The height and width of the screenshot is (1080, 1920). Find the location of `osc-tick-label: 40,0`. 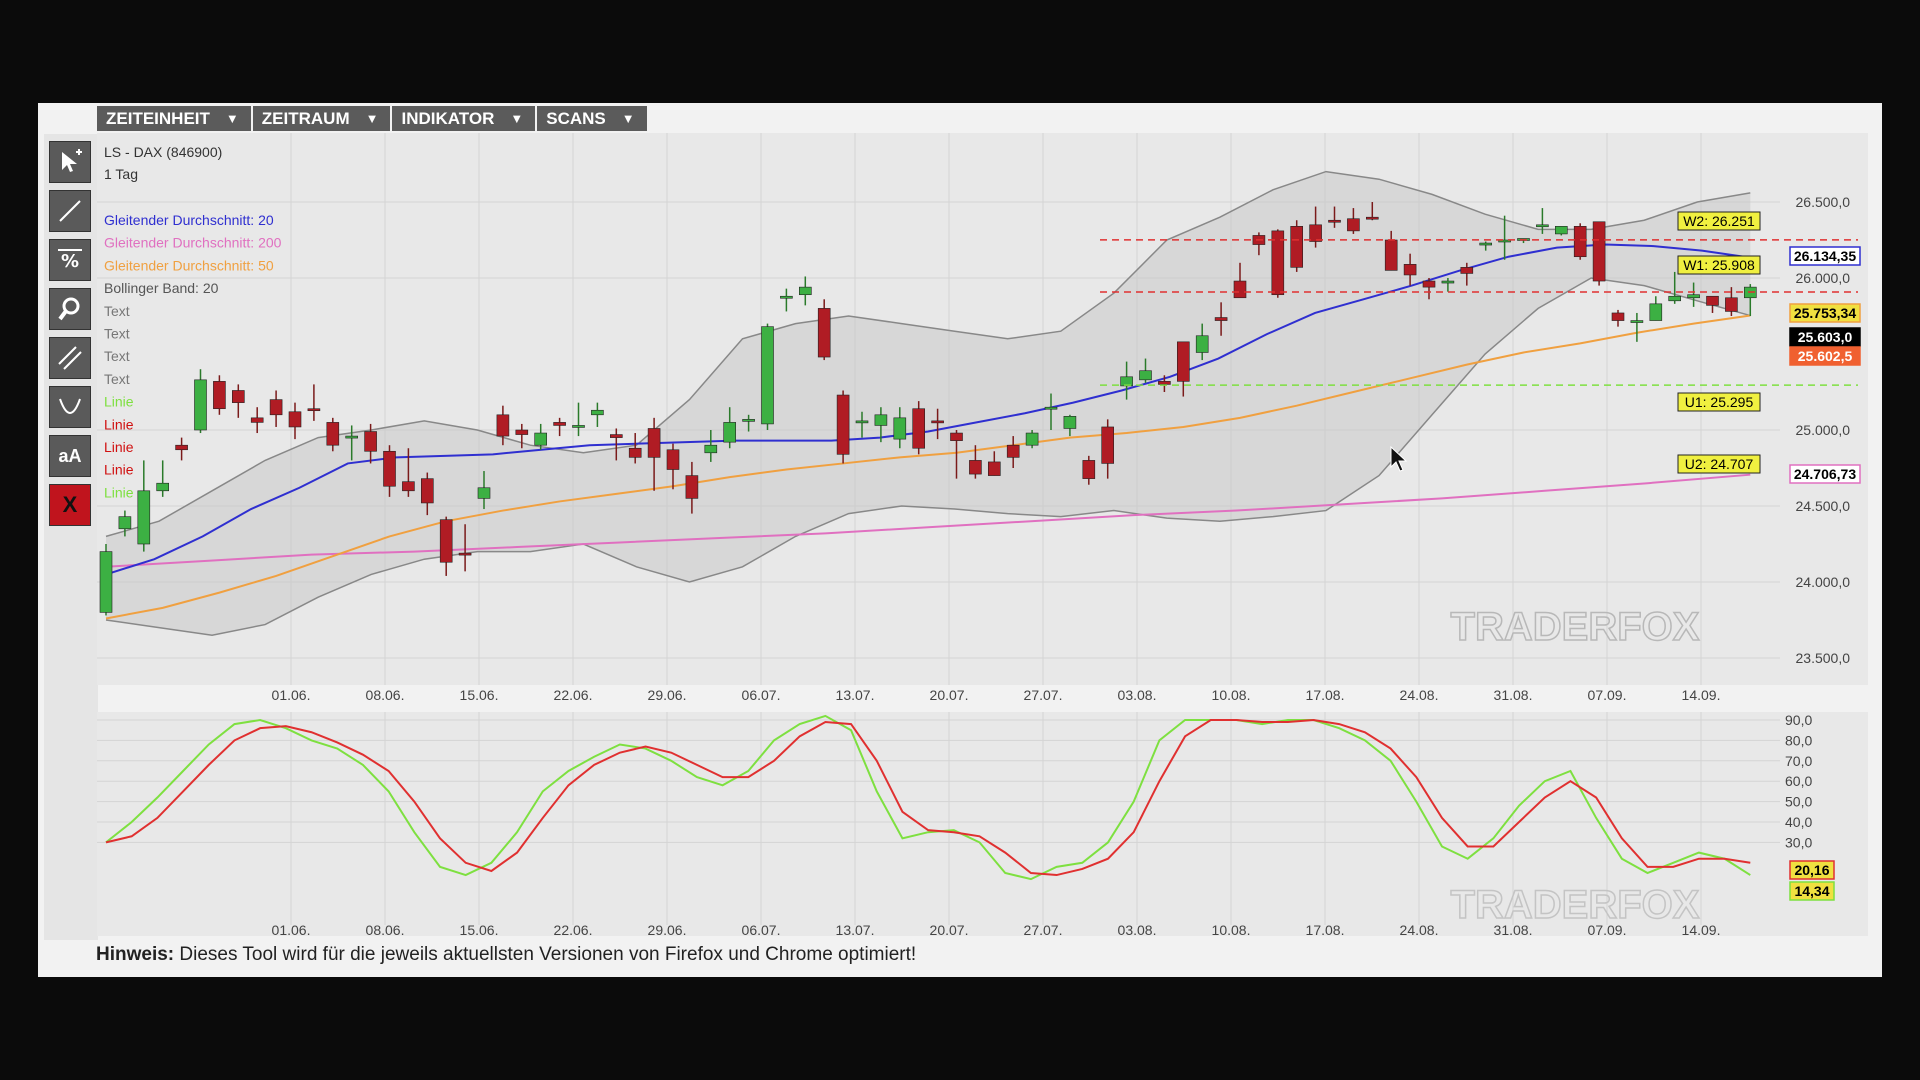

osc-tick-label: 40,0 is located at coordinates (1798, 822).